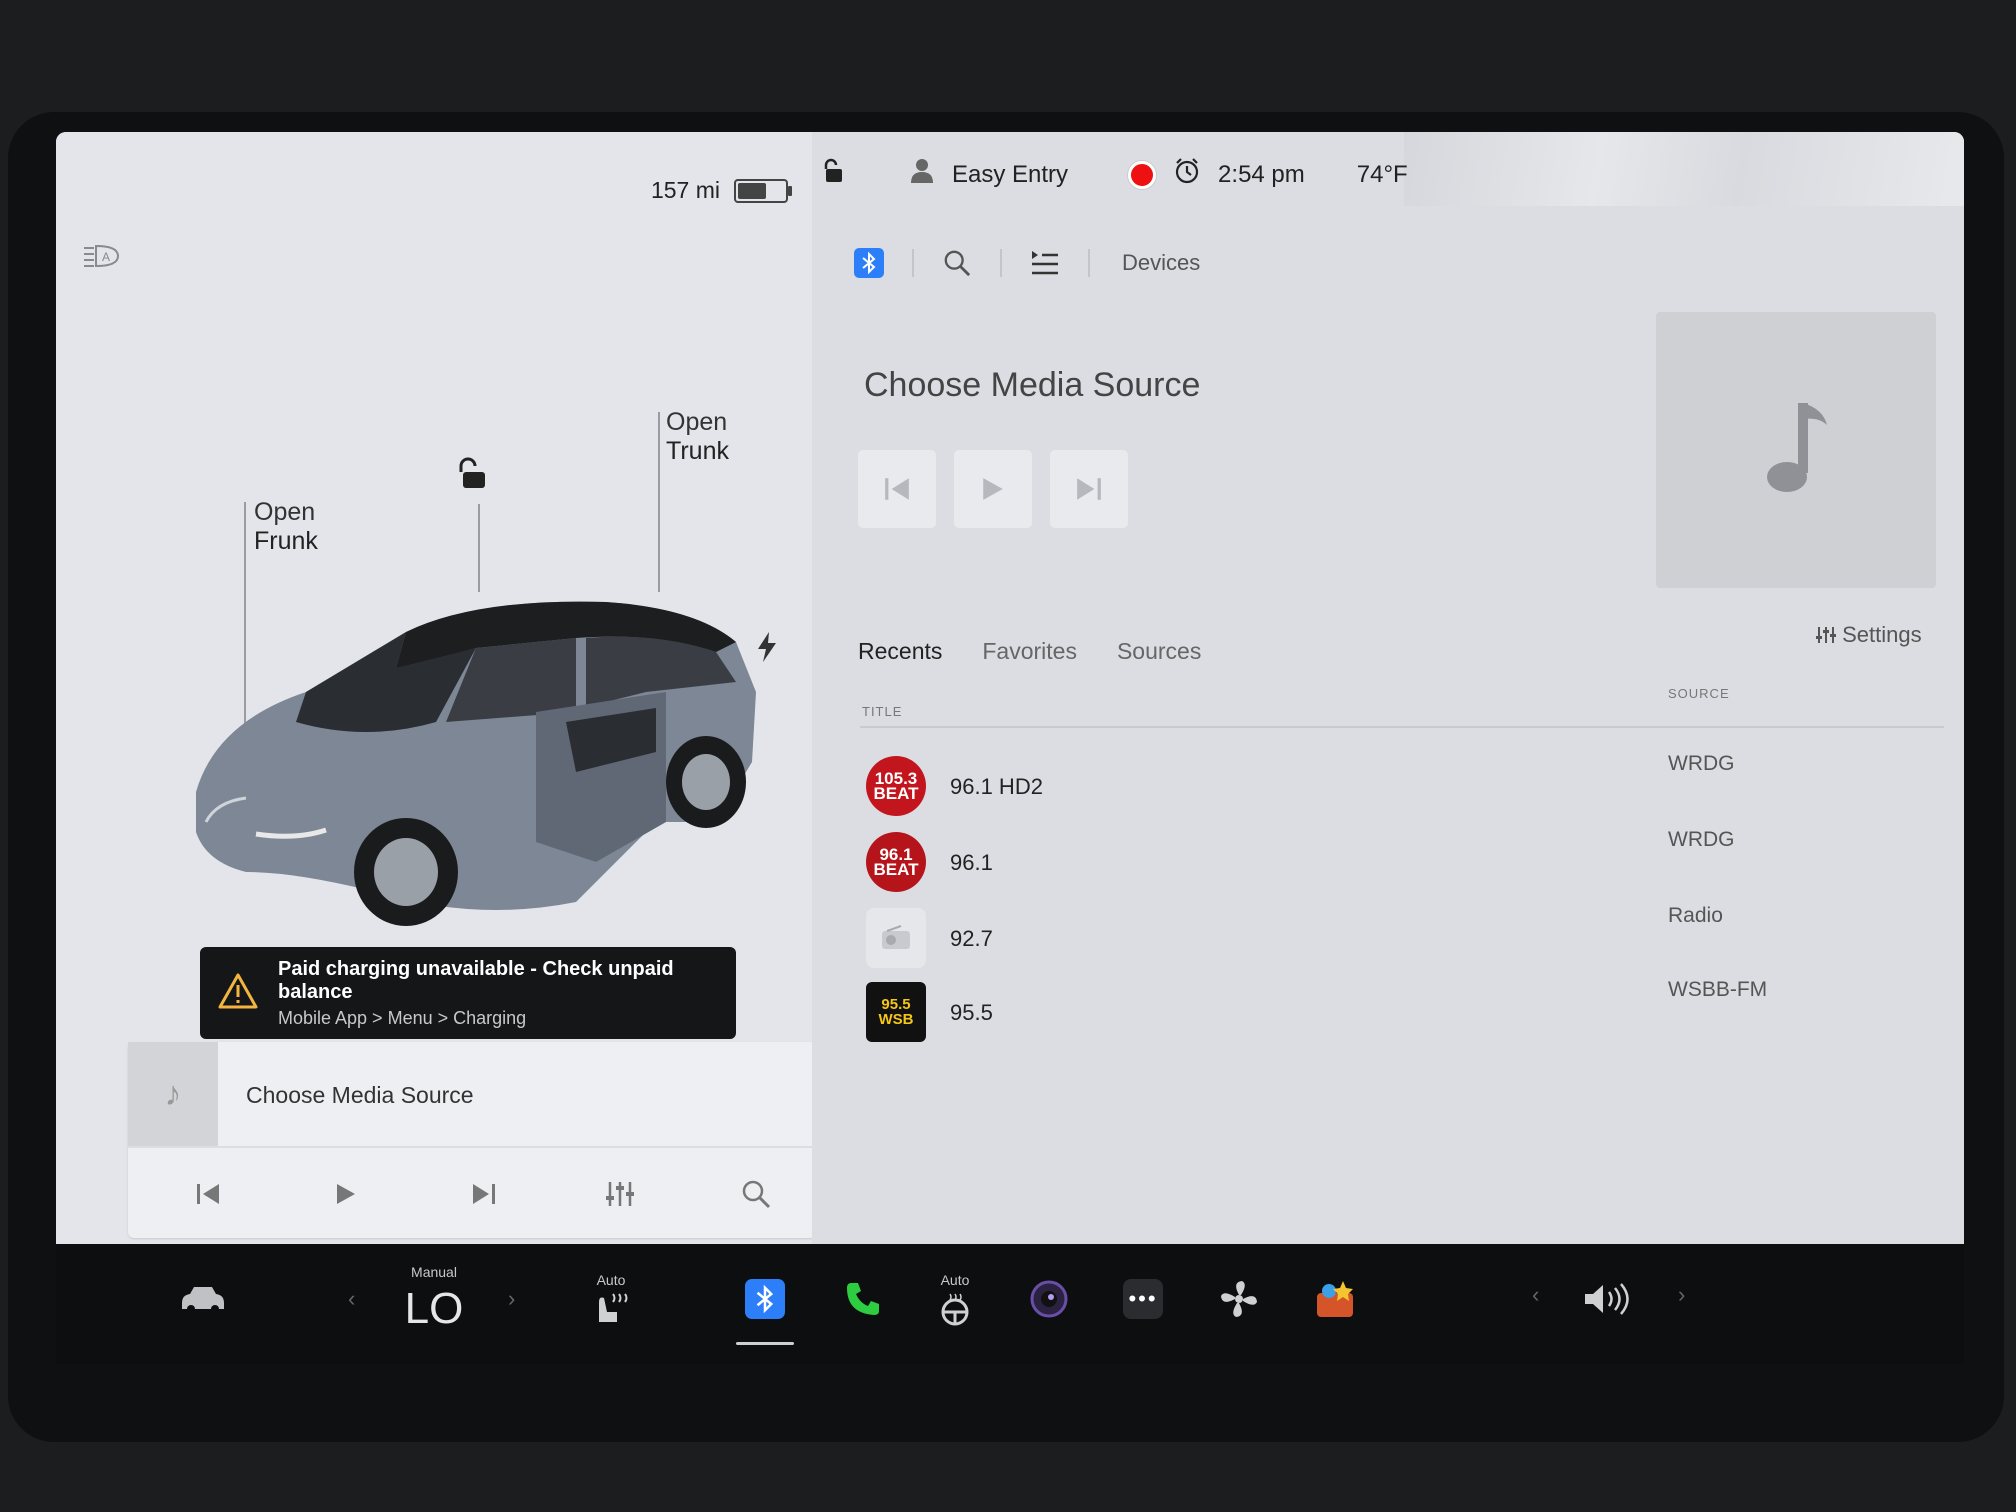  What do you see at coordinates (351, 1299) in the screenshot?
I see `temp-down-arrow: ‹` at bounding box center [351, 1299].